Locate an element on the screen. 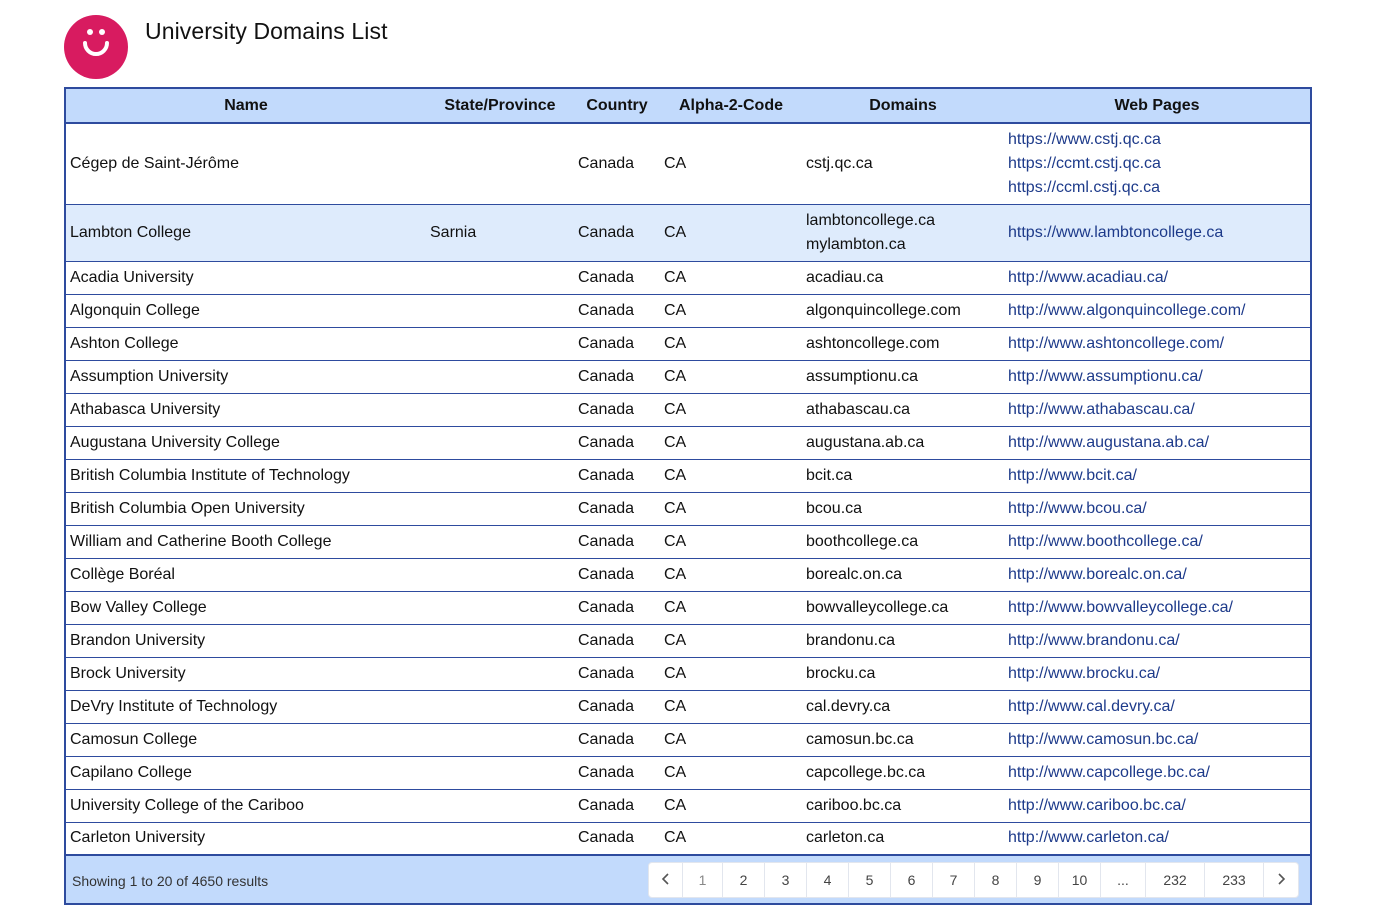 Image resolution: width=1377 pixels, height=919 pixels. page-button-2: 2 is located at coordinates (744, 880).